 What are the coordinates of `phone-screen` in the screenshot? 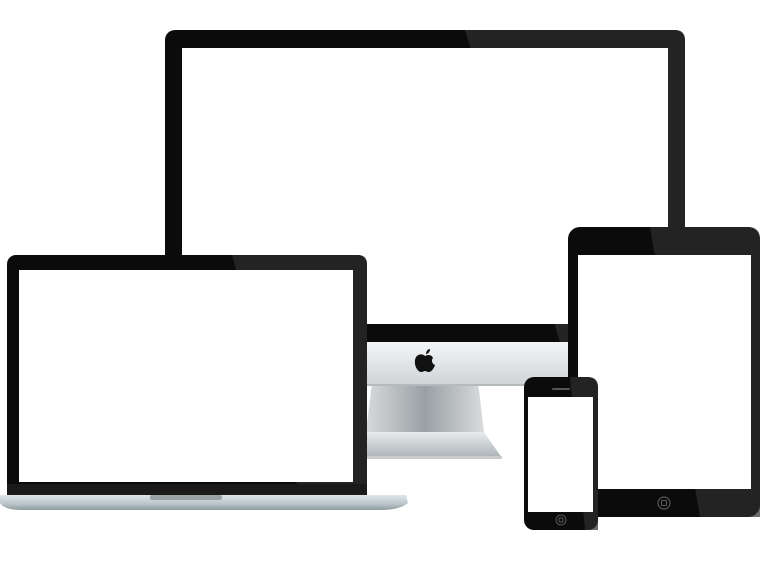 It's located at (560, 454).